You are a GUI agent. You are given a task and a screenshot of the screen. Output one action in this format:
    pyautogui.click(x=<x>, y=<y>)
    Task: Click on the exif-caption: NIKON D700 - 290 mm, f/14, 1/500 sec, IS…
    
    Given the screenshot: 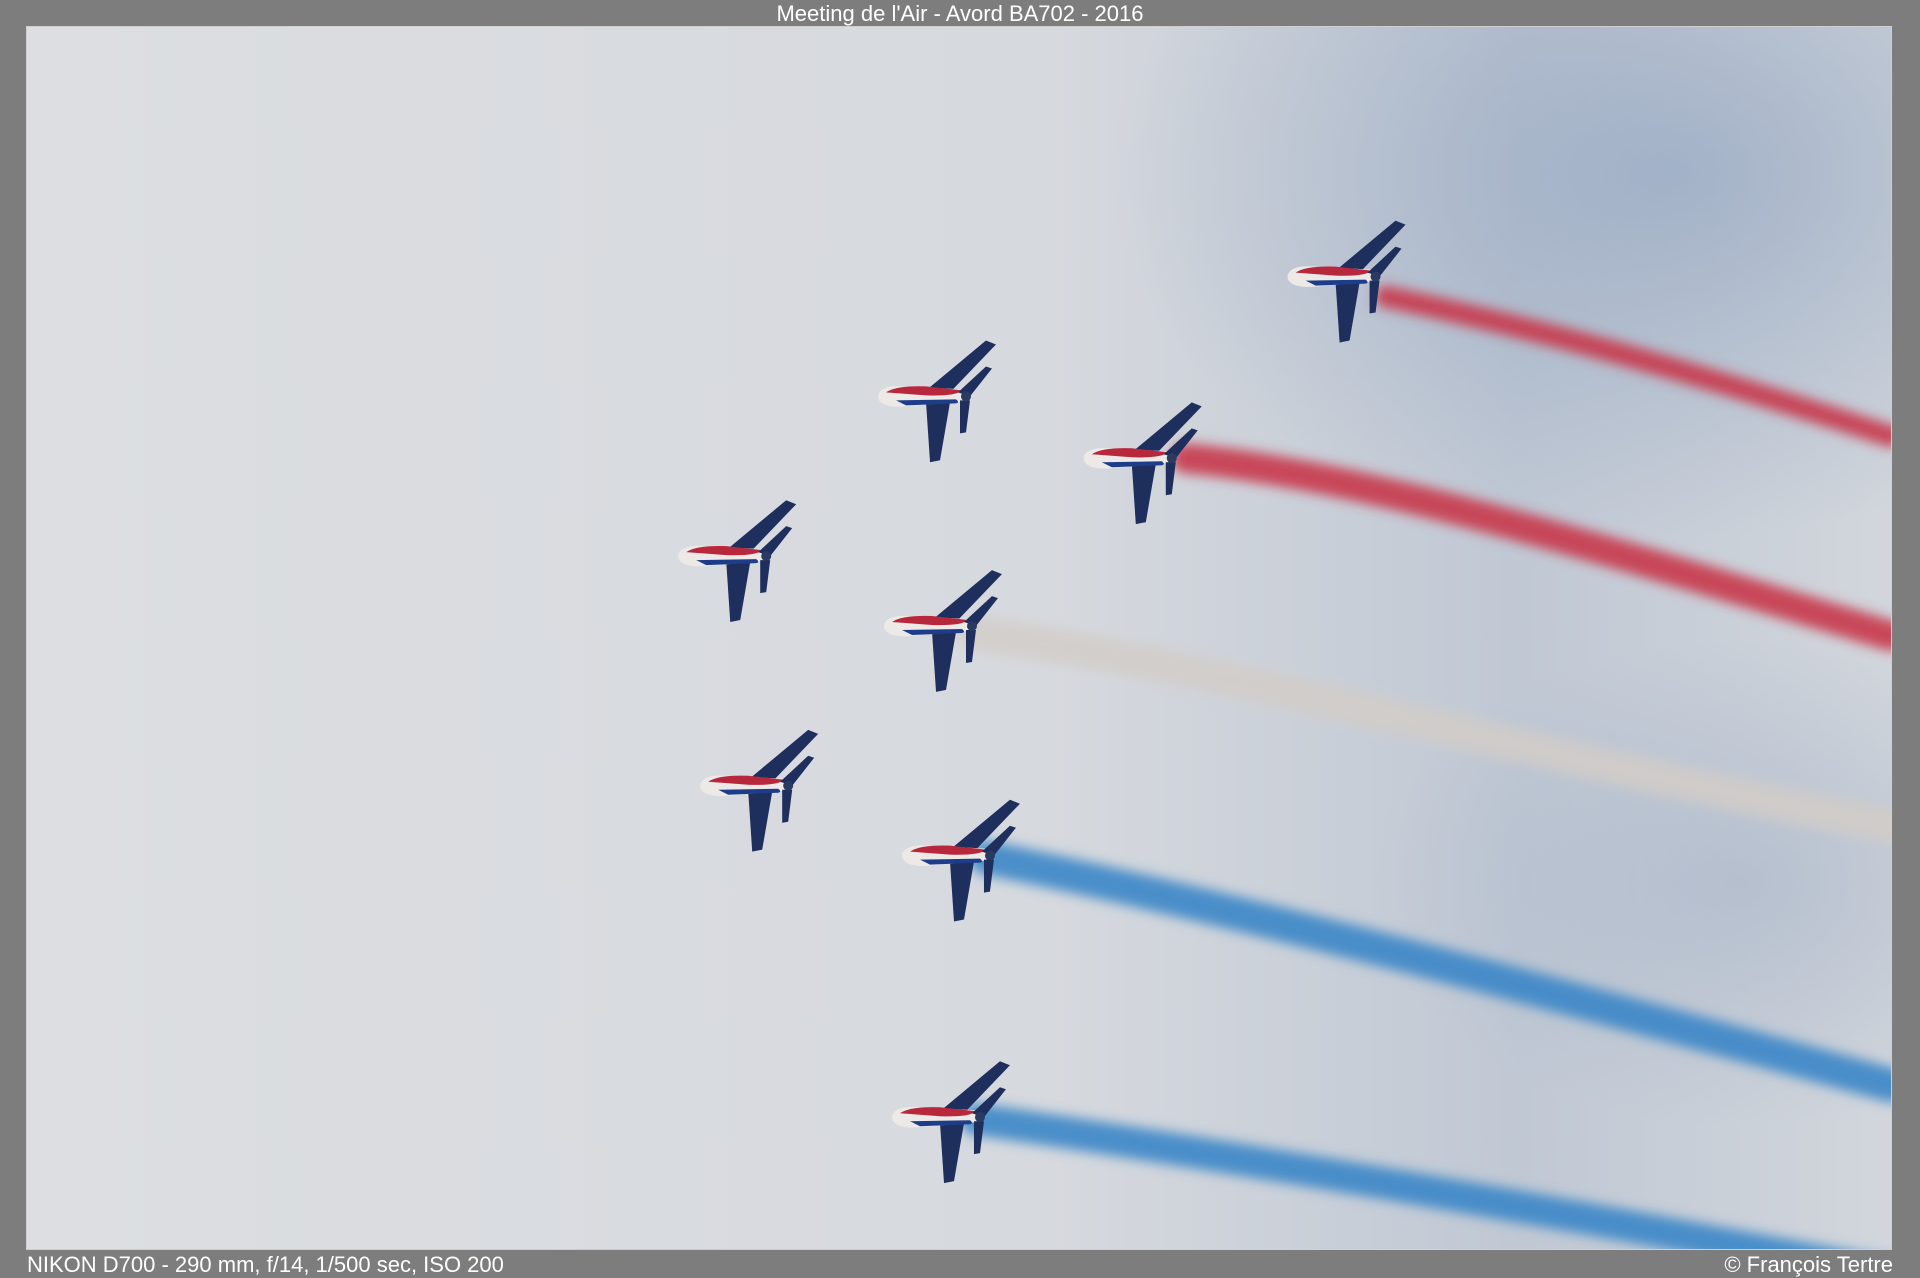 What is the action you would take?
    pyautogui.click(x=265, y=1264)
    